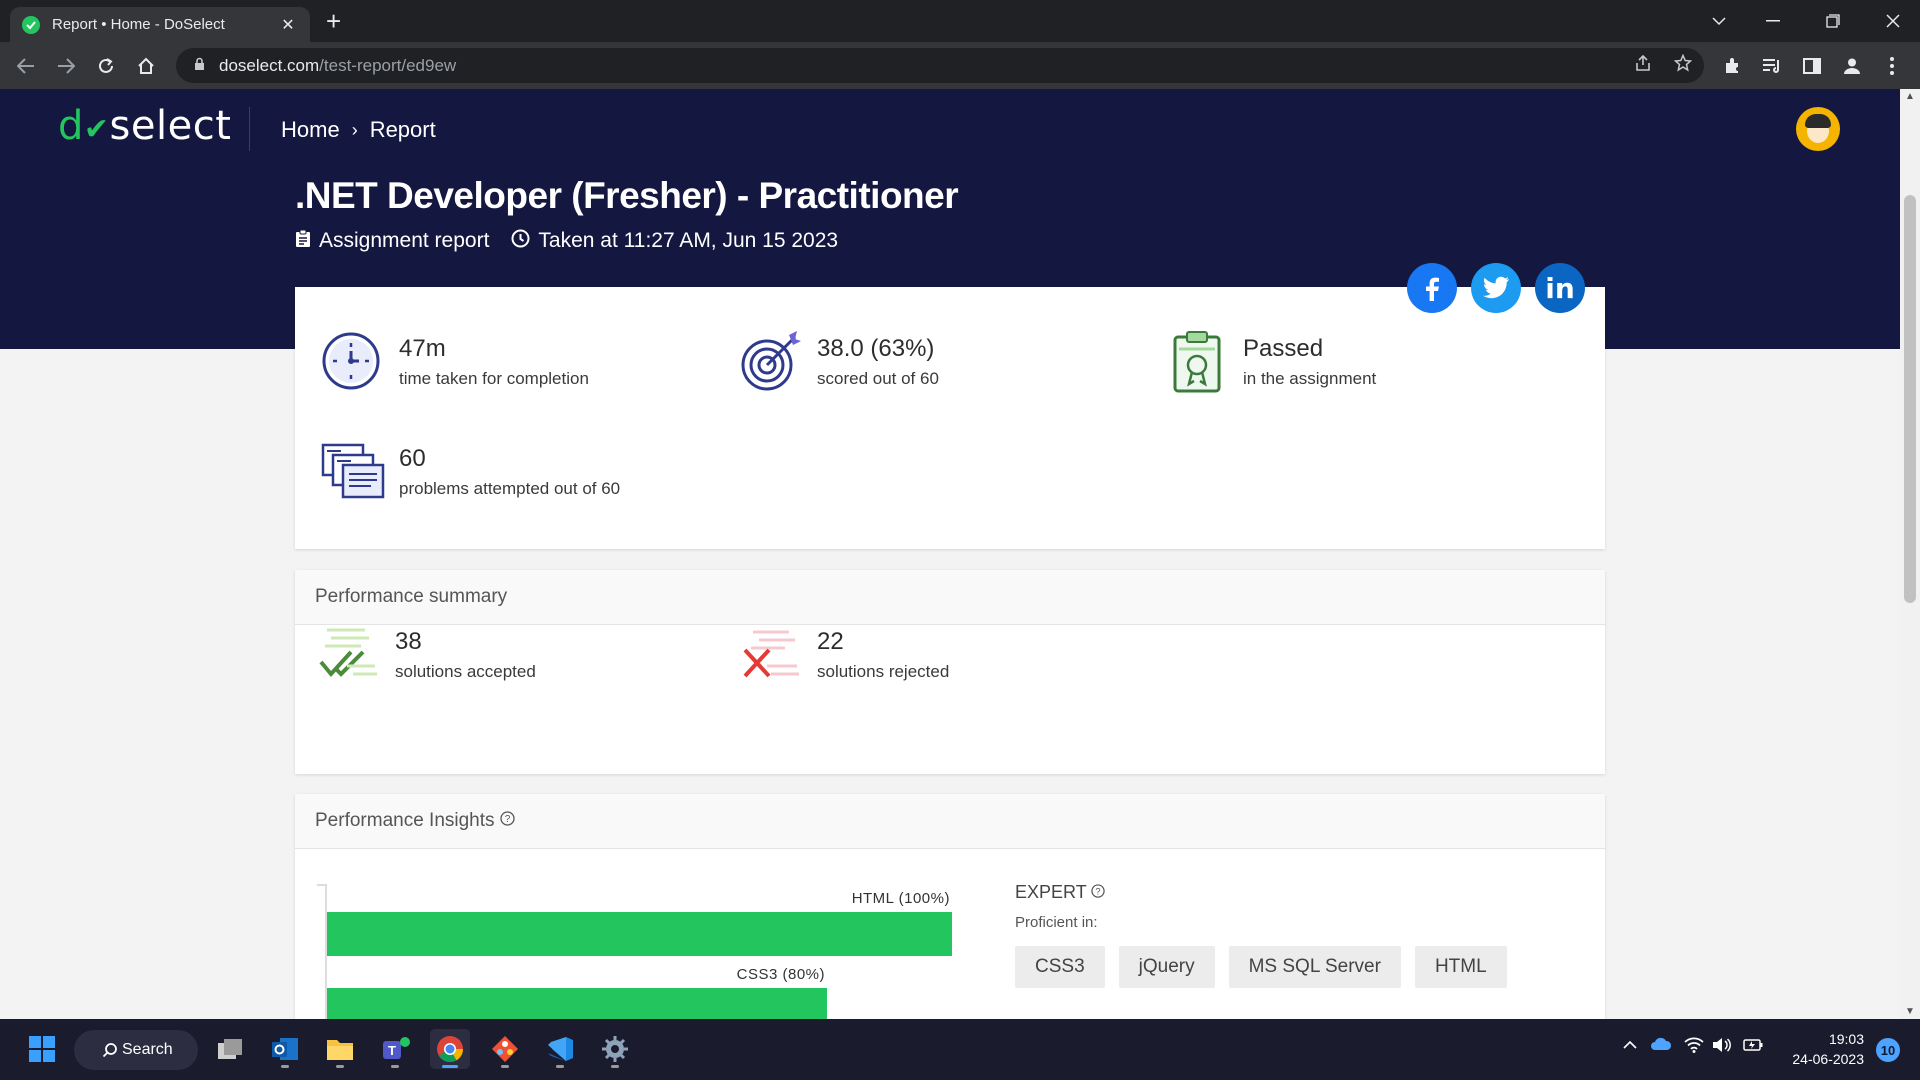 This screenshot has height=1080, width=1920. Describe the element at coordinates (109, 1050) in the screenshot. I see `search-icon` at that location.